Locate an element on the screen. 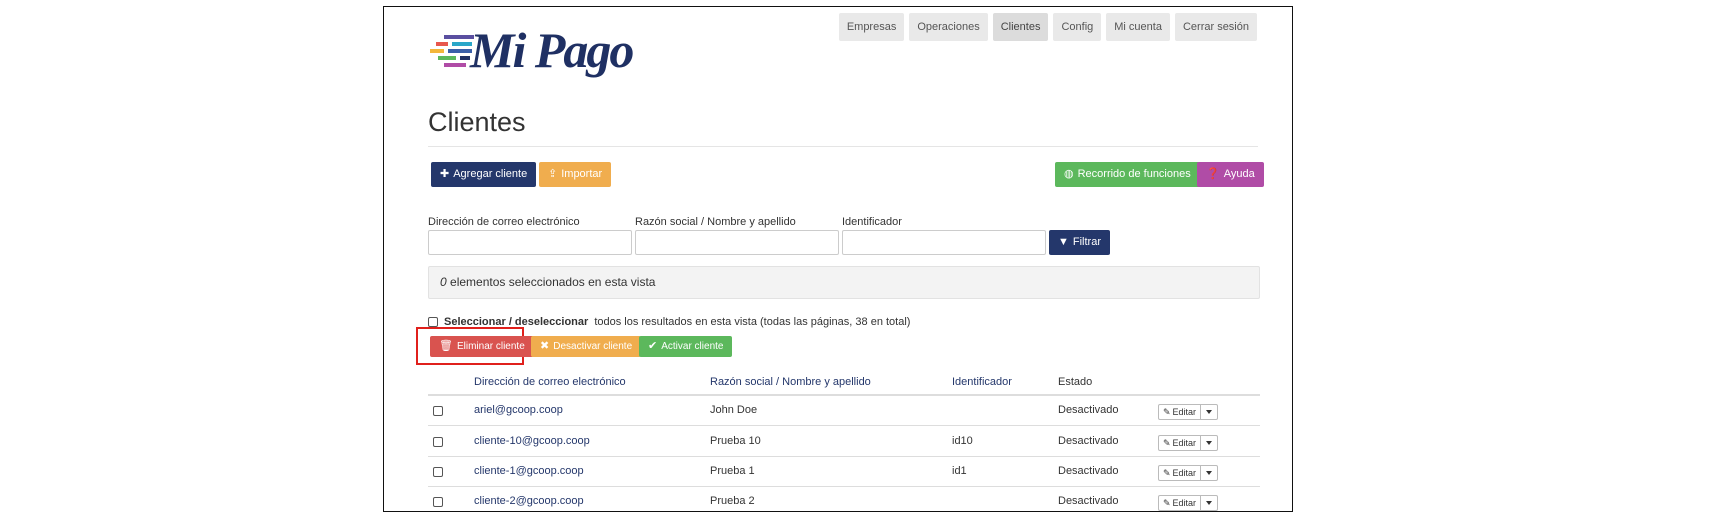  column-header-email: Dirección de correo electrónico is located at coordinates (550, 382).